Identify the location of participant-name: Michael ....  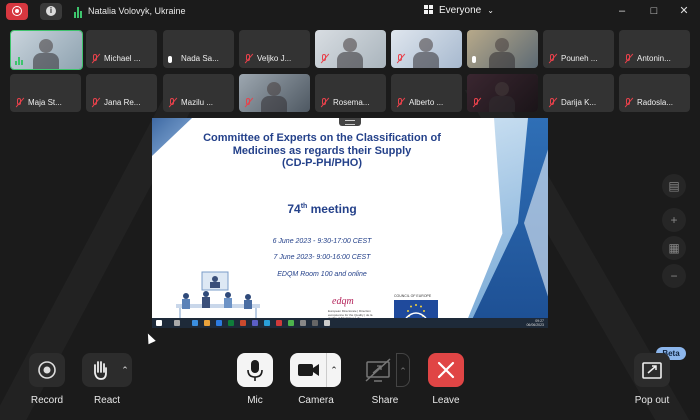
(122, 58).